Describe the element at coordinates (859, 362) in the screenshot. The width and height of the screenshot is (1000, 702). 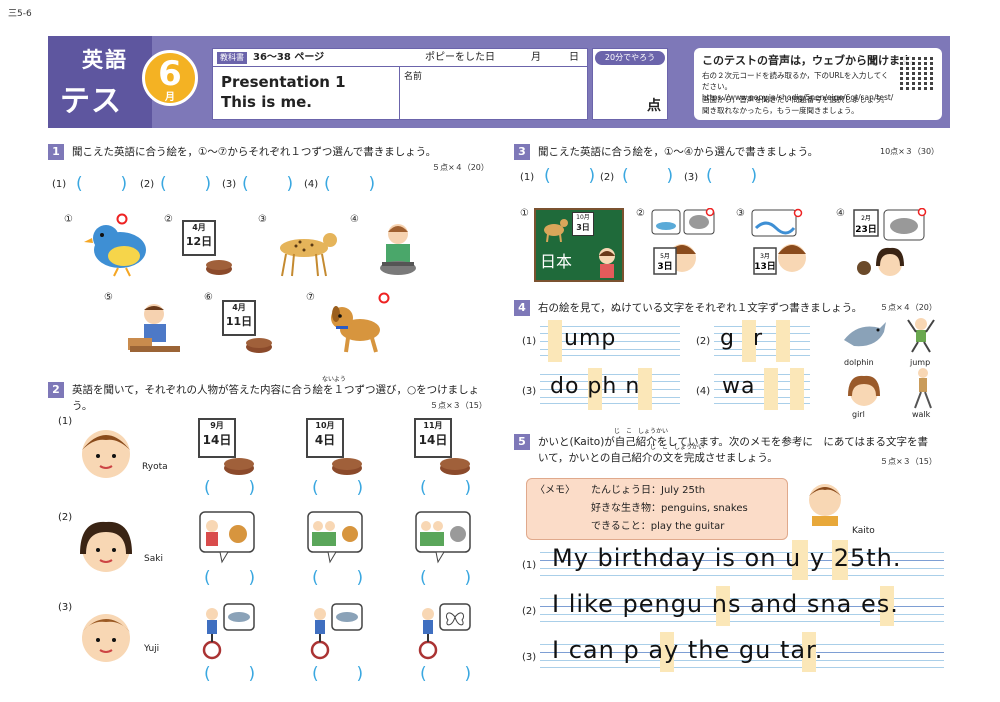
I see `caption-dolphin: dolphin` at that location.